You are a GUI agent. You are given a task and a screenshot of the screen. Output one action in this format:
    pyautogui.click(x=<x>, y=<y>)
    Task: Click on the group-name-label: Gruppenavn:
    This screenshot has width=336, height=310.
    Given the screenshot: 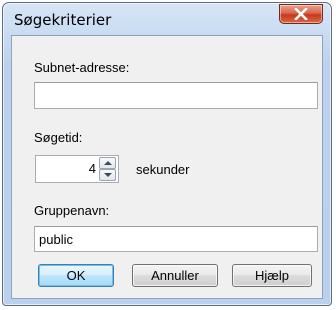 What is the action you would take?
    pyautogui.click(x=72, y=210)
    